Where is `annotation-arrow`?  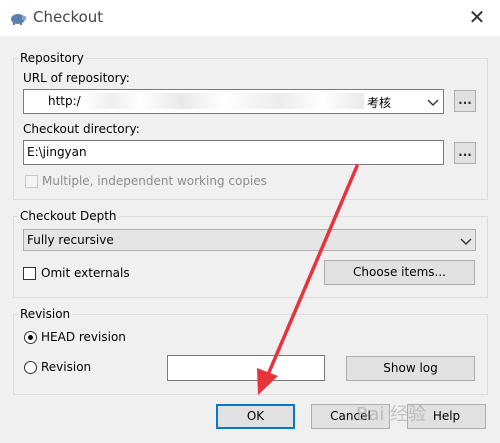 annotation-arrow is located at coordinates (308, 279).